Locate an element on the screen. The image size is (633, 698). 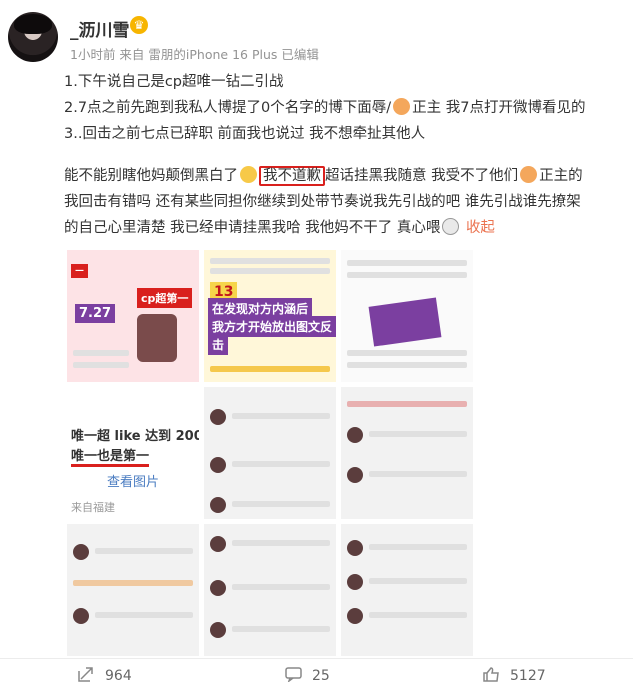
content-line: 我回击有错吗 还有某些同担你继续到处带节奏说我先引战的吧 谁先引战谁先撩架 is located at coordinates (322, 202).